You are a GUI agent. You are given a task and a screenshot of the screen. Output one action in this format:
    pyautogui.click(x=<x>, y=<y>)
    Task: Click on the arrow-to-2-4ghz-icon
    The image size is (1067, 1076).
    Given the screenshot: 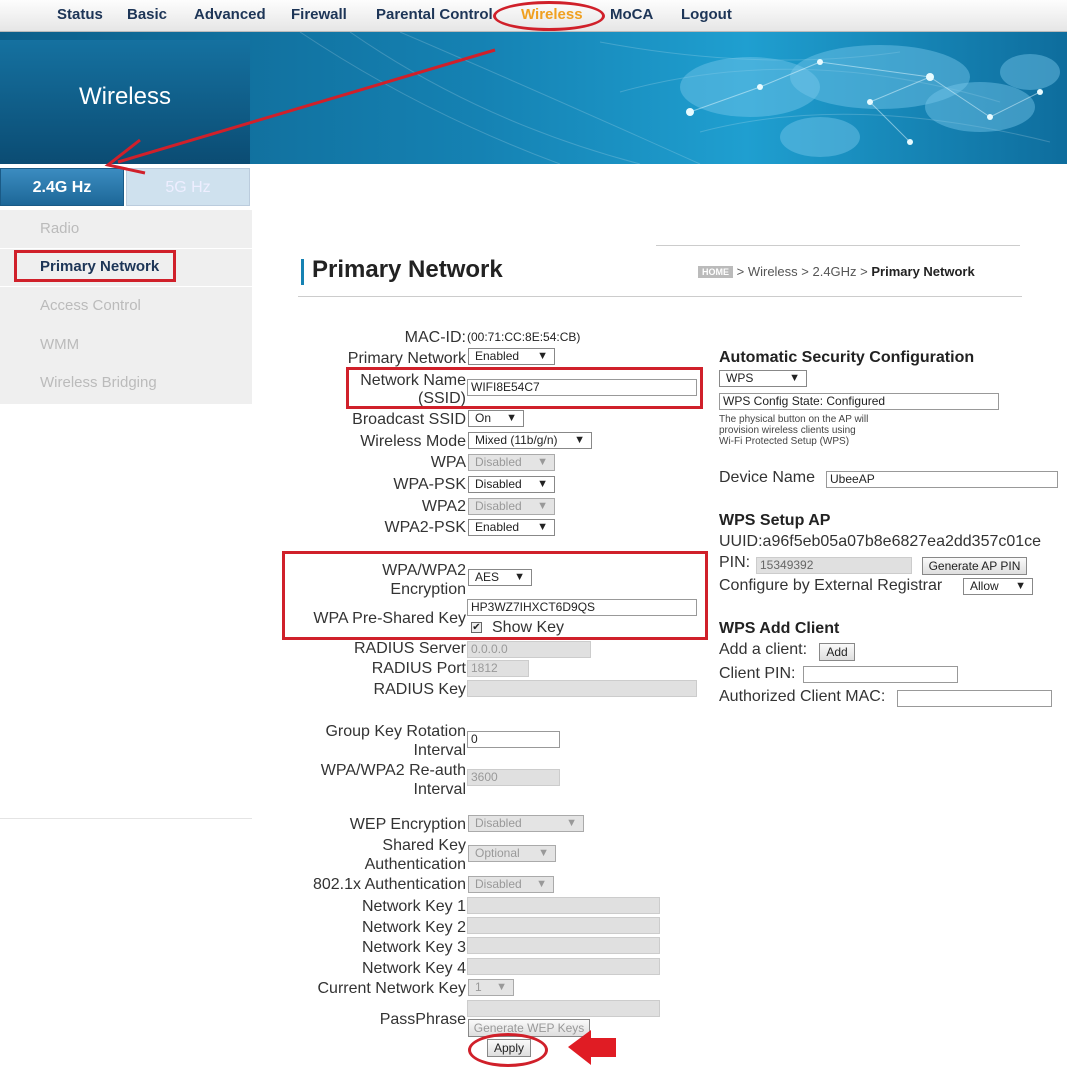 What is the action you would take?
    pyautogui.click(x=300, y=111)
    